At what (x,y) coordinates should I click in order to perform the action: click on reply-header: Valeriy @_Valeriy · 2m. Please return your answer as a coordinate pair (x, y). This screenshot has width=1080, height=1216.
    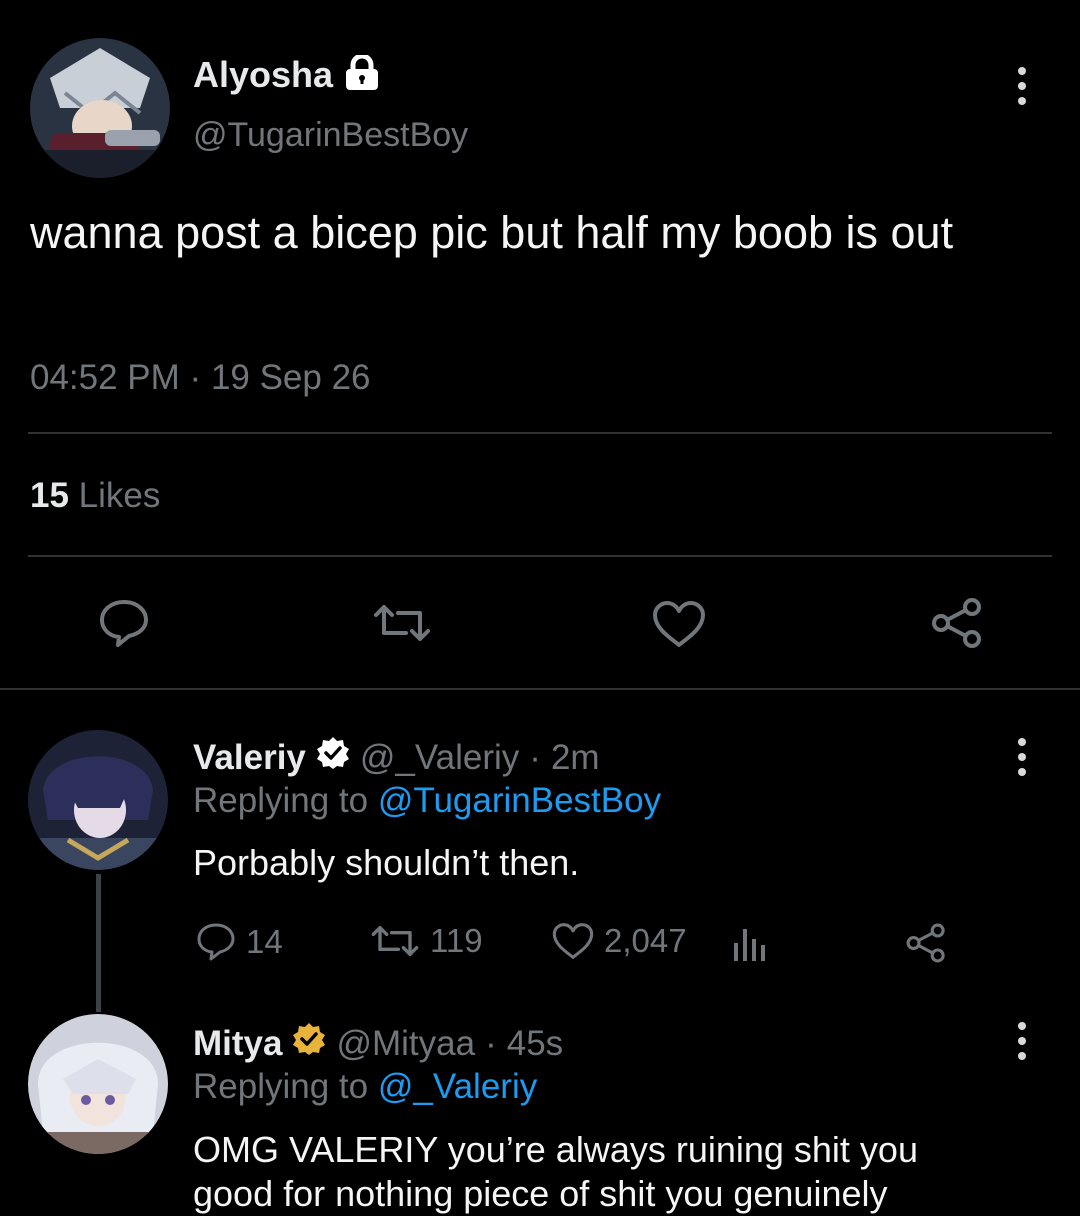
    Looking at the image, I should click on (396, 757).